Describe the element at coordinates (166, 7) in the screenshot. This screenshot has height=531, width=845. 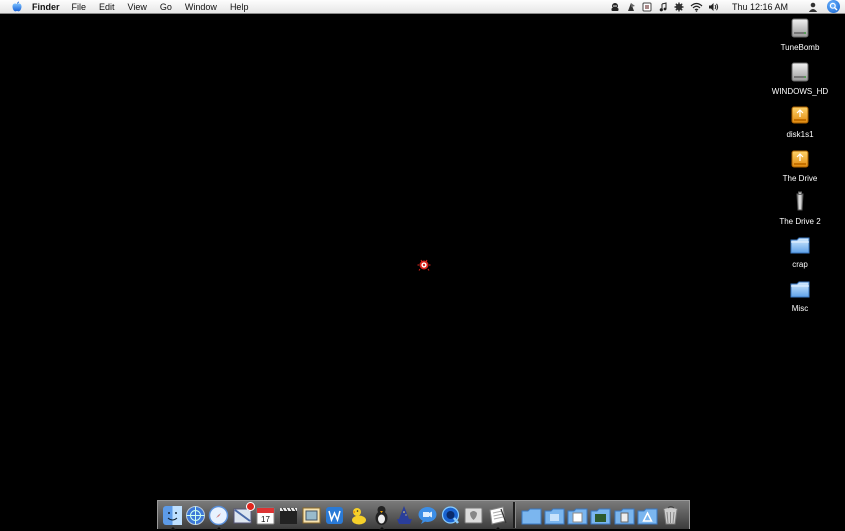
I see `menu-go: Go` at that location.